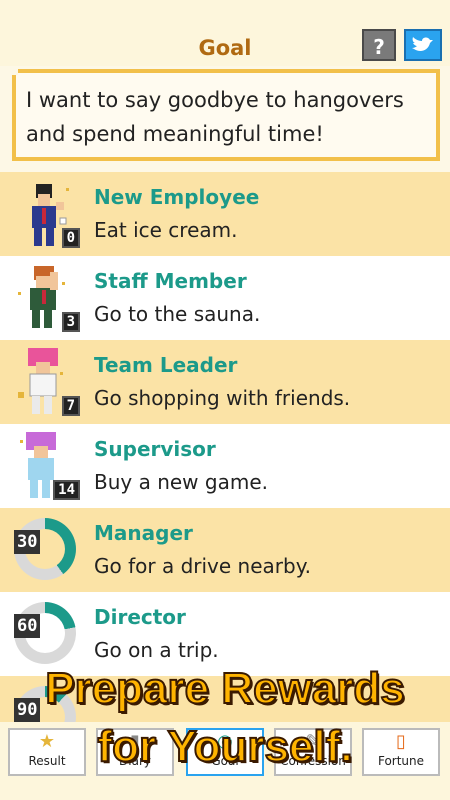 The height and width of the screenshot is (800, 450). I want to click on count-badge: 60, so click(27, 626).